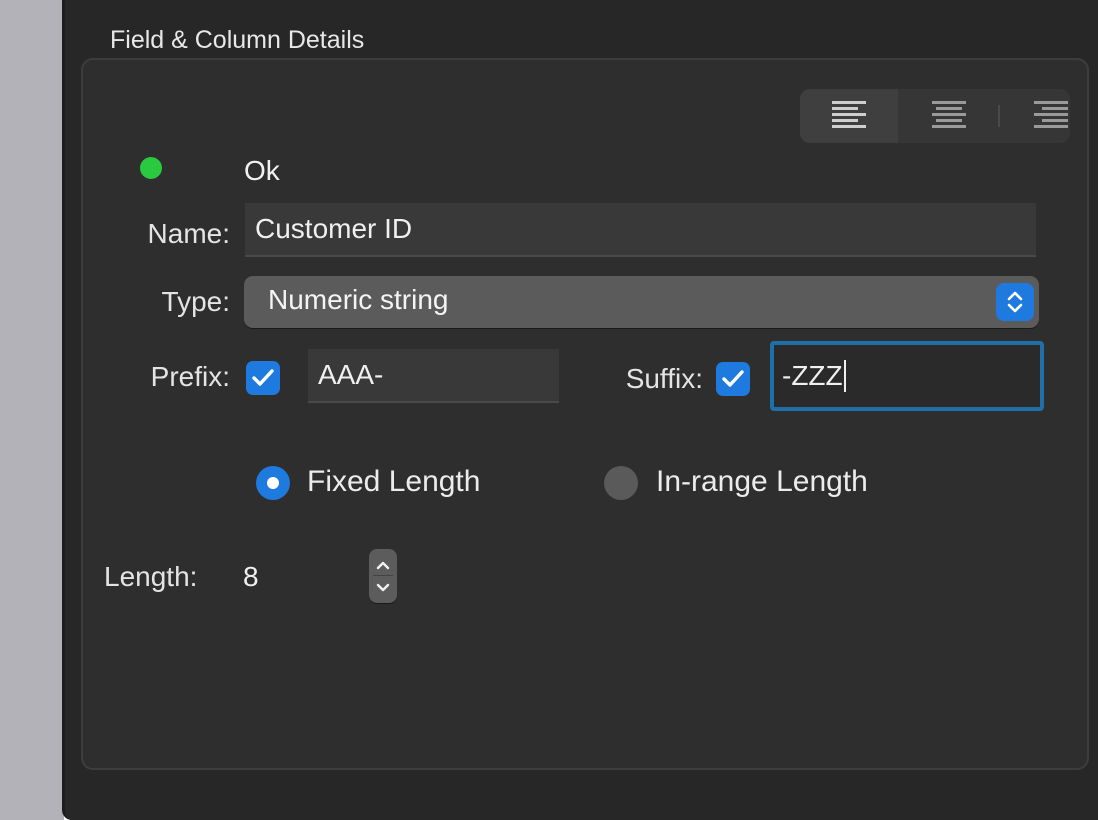 This screenshot has width=1098, height=820. What do you see at coordinates (188, 233) in the screenshot?
I see `name-label: Name:` at bounding box center [188, 233].